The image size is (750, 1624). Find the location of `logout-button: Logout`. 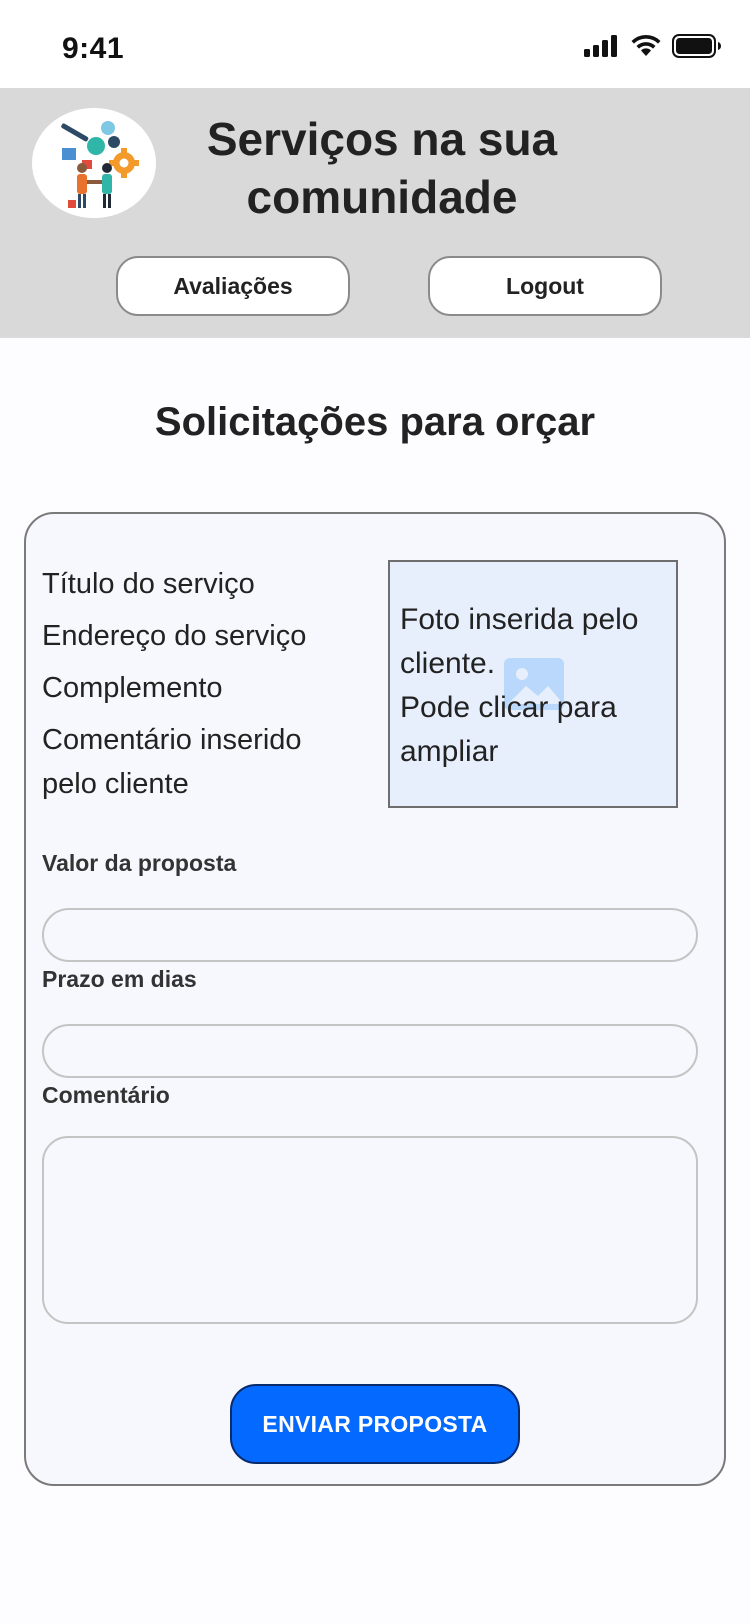

logout-button: Logout is located at coordinates (545, 286).